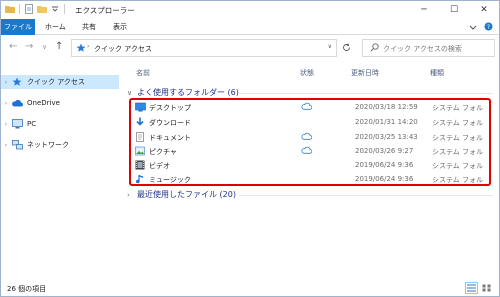 The image size is (500, 297). Describe the element at coordinates (55, 9) in the screenshot. I see `qat-dropdown-icon` at that location.